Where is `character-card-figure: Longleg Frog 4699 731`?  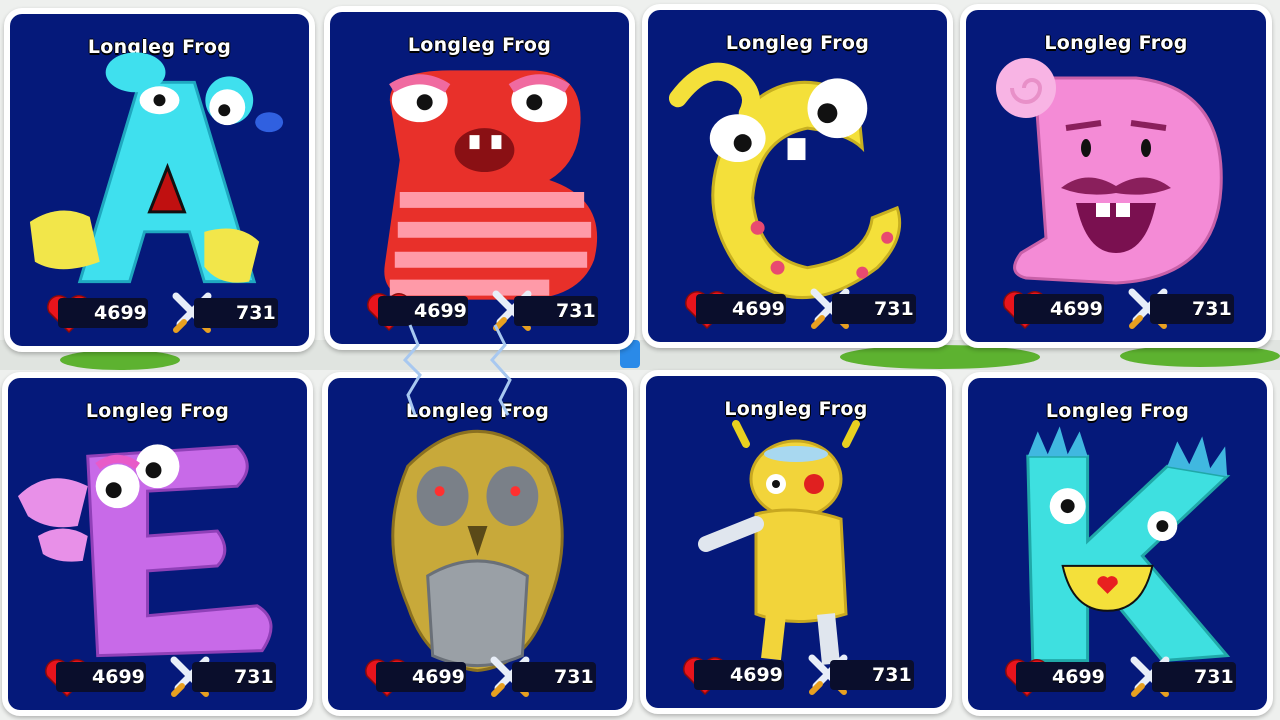
character-card-figure: Longleg Frog 4699 731 is located at coordinates (796, 542).